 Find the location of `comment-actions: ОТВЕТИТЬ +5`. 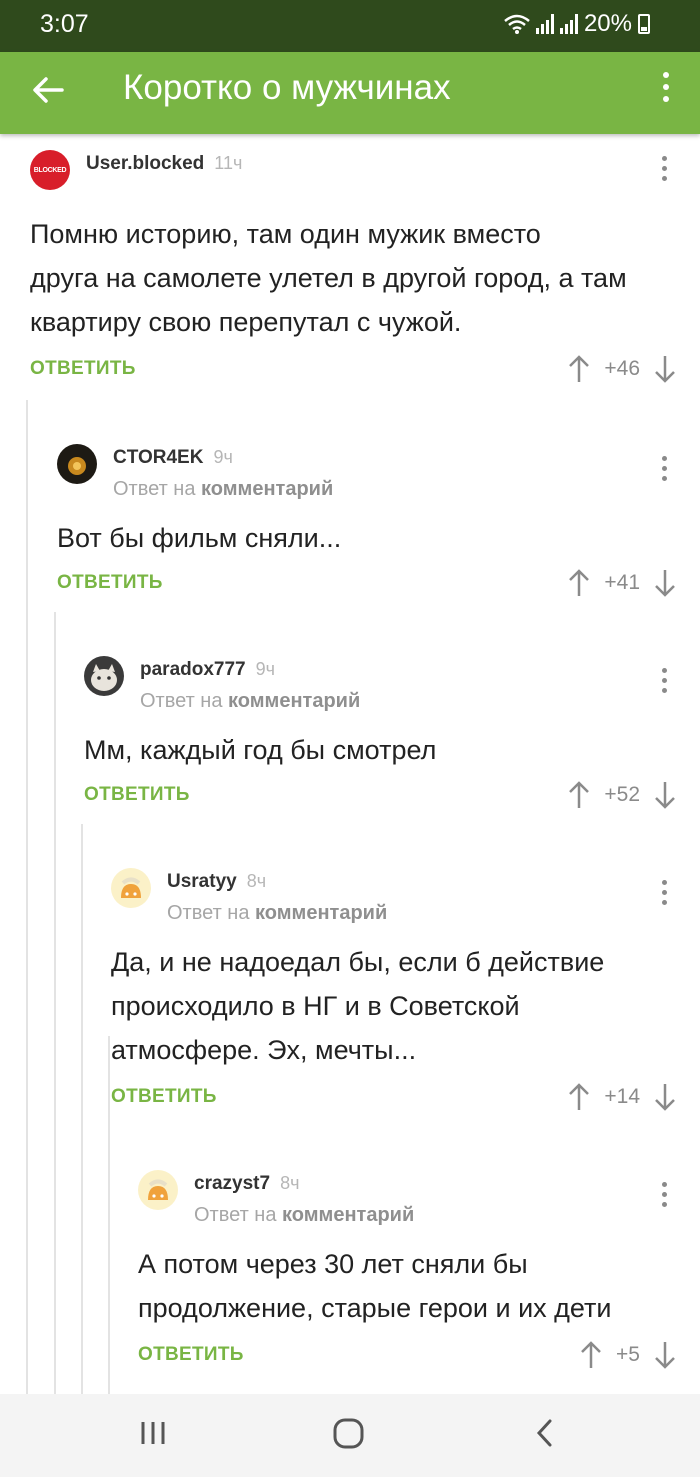

comment-actions: ОТВЕТИТЬ +5 is located at coordinates (419, 1358).